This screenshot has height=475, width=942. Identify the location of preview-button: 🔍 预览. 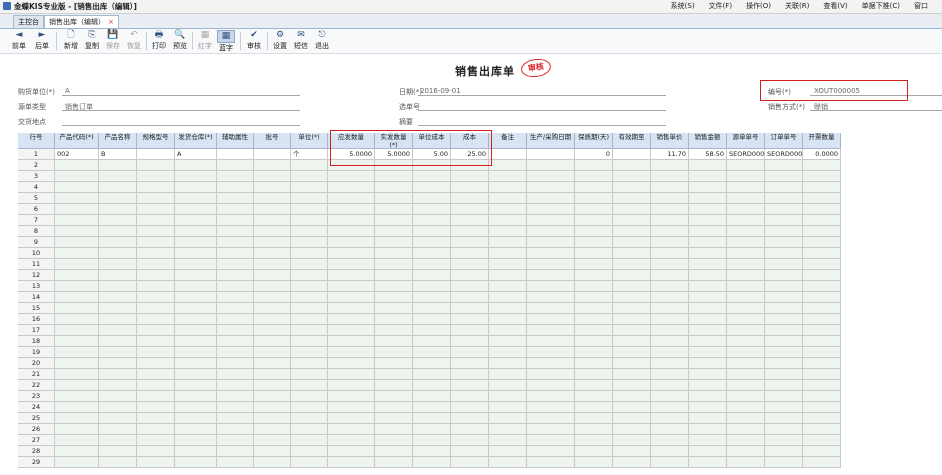
(180, 40).